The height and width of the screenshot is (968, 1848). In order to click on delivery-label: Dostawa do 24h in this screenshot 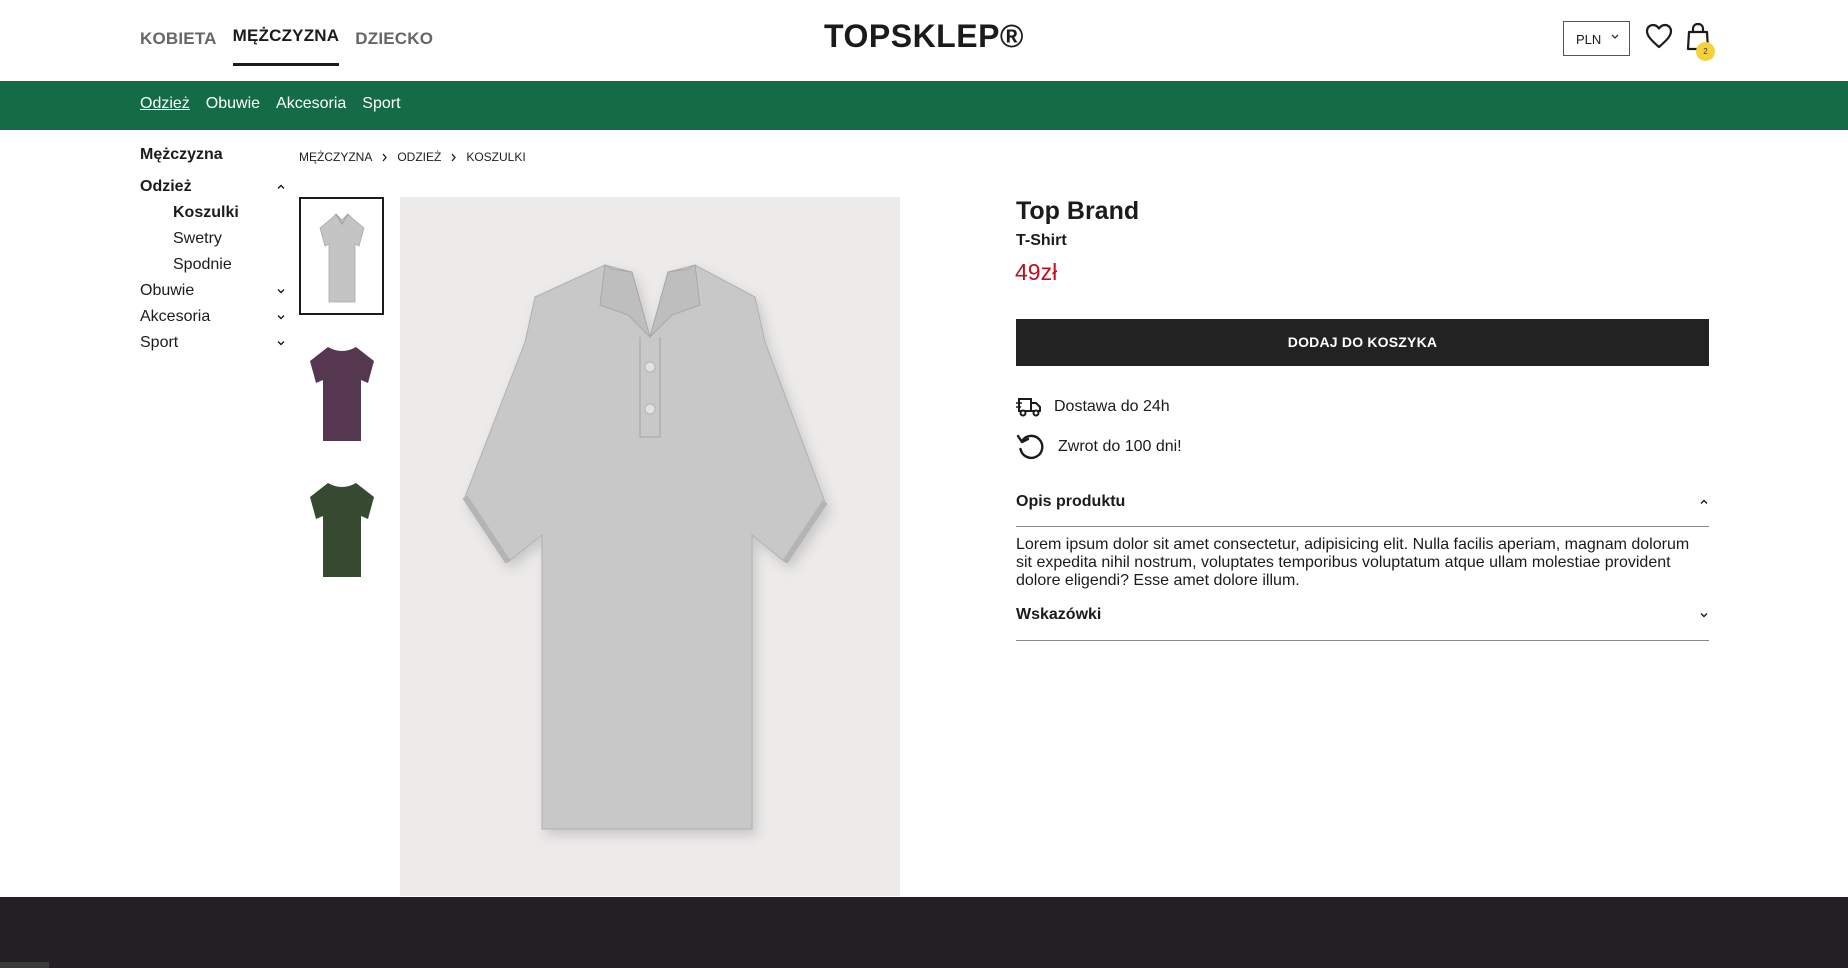, I will do `click(1112, 406)`.